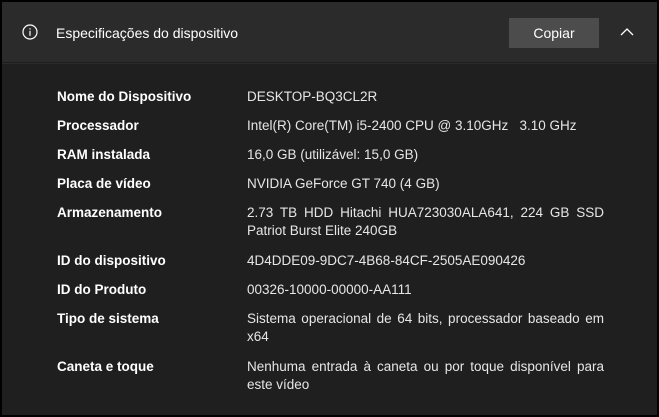 The image size is (659, 417). Describe the element at coordinates (102, 289) in the screenshot. I see `spec-label-product-id: ID do Produto` at that location.